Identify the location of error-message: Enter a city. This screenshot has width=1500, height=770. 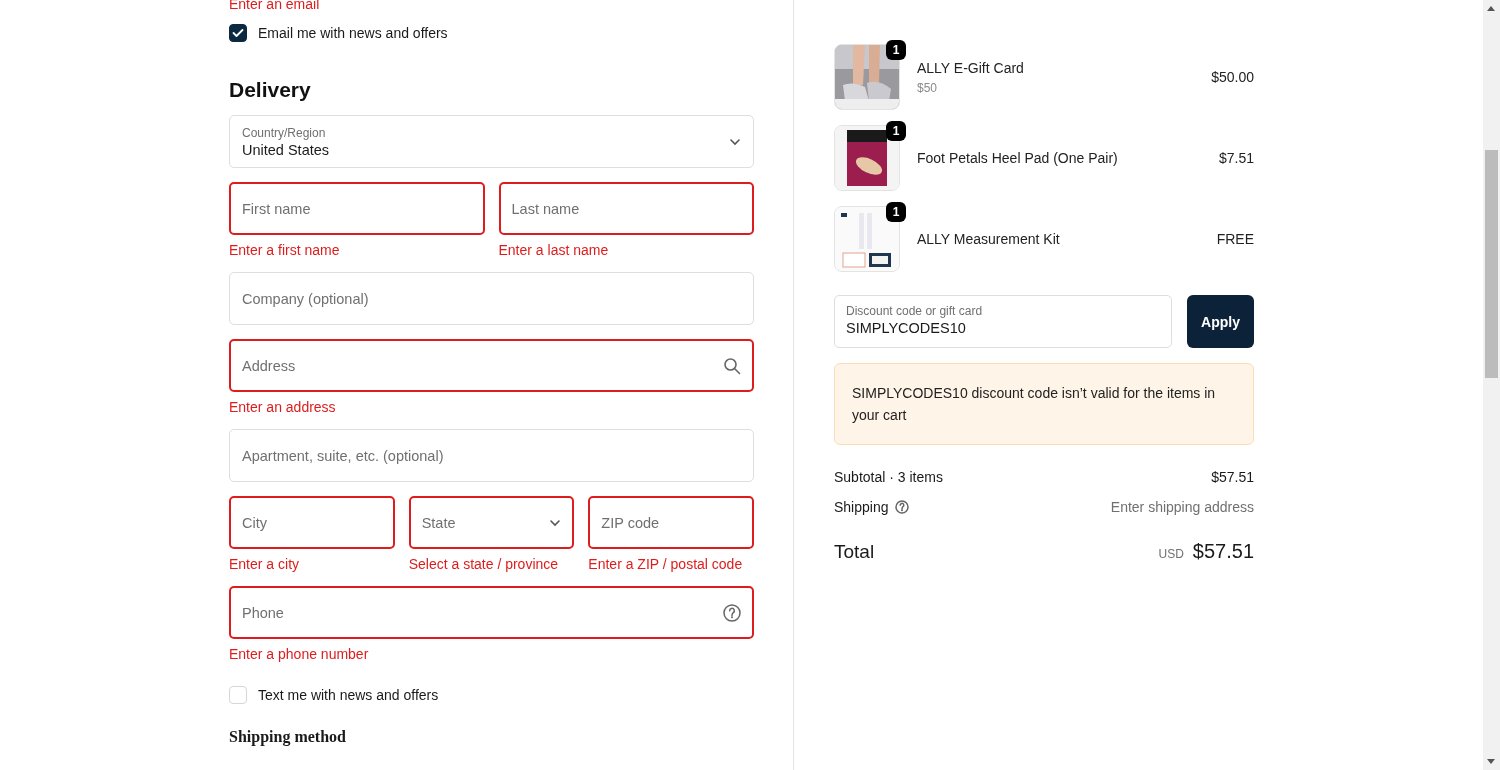
(265, 564).